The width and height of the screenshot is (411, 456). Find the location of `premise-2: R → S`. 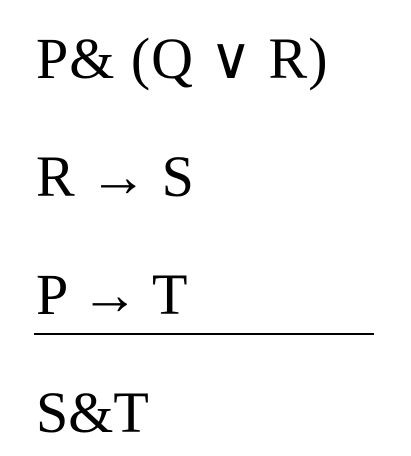

premise-2: R → S is located at coordinates (115, 176).